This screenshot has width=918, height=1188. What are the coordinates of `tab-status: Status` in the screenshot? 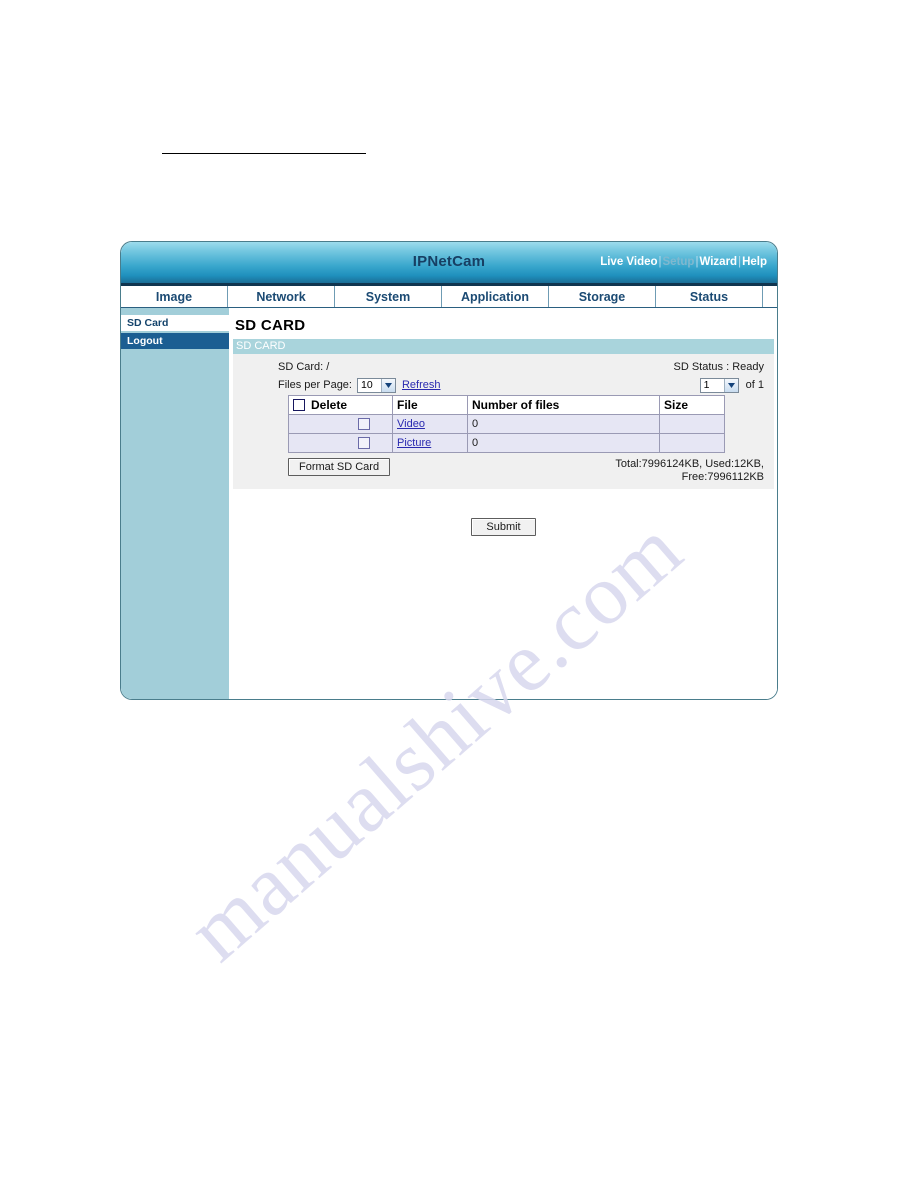 It's located at (709, 296).